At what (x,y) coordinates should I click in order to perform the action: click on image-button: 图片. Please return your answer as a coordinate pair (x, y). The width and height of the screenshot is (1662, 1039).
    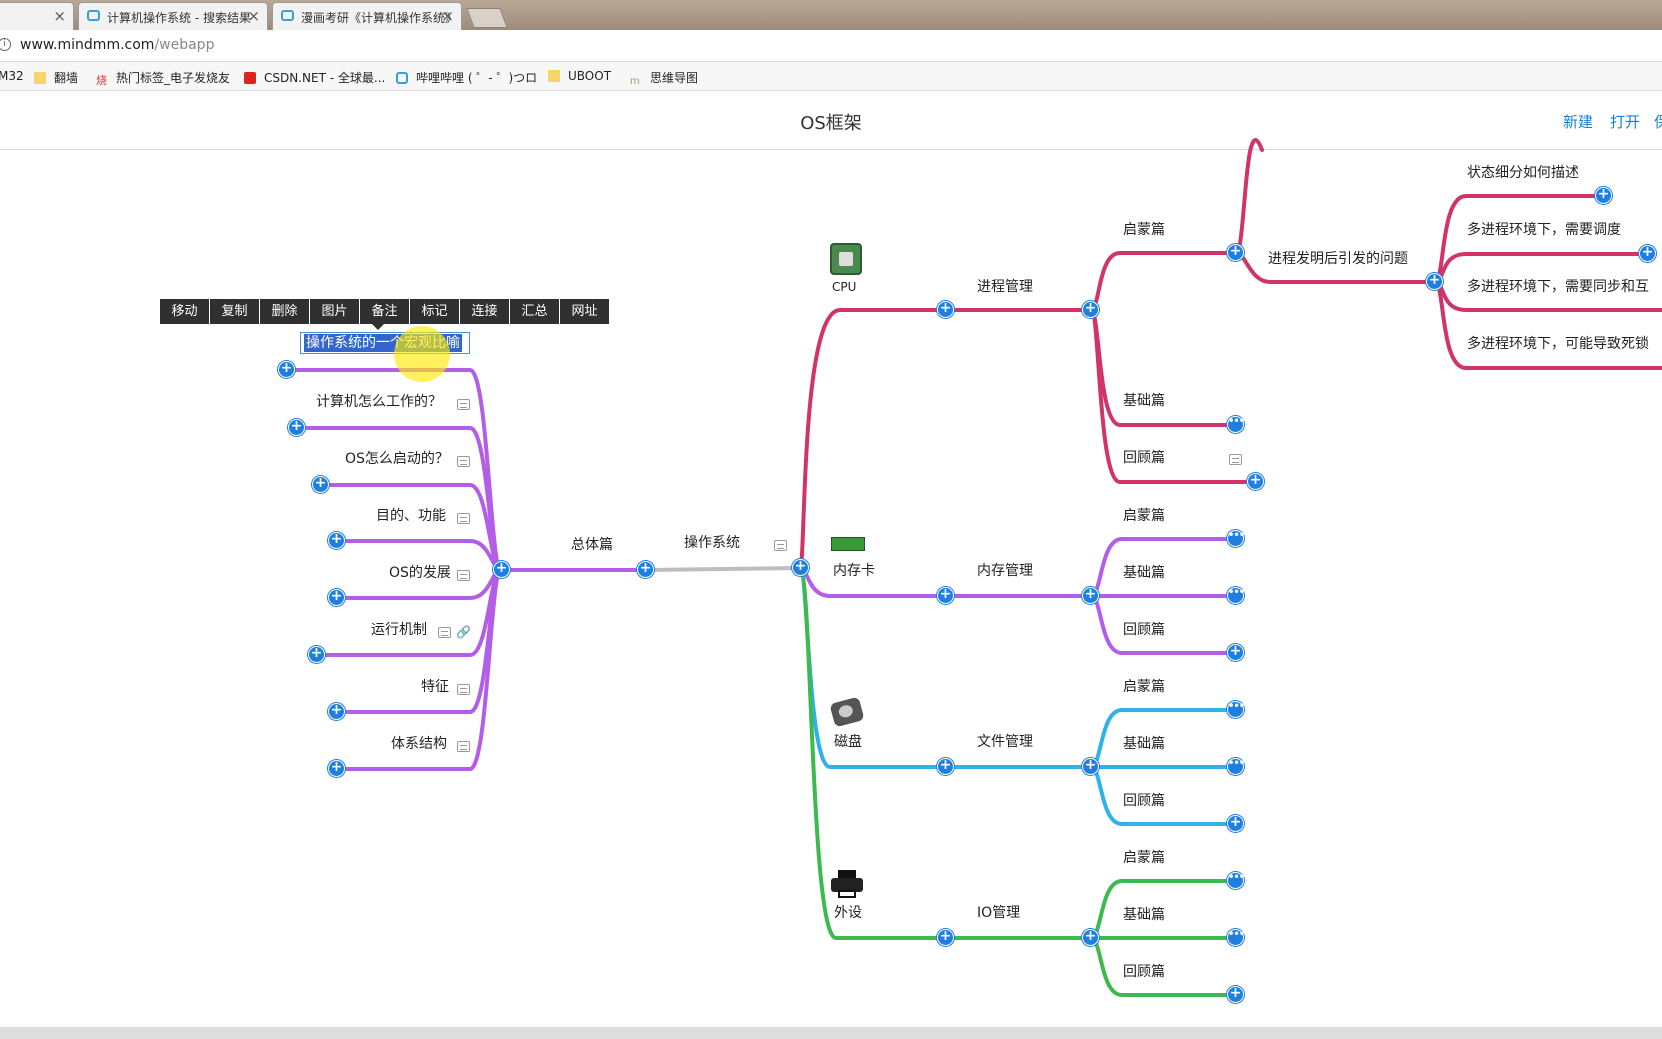
    Looking at the image, I should click on (334, 311).